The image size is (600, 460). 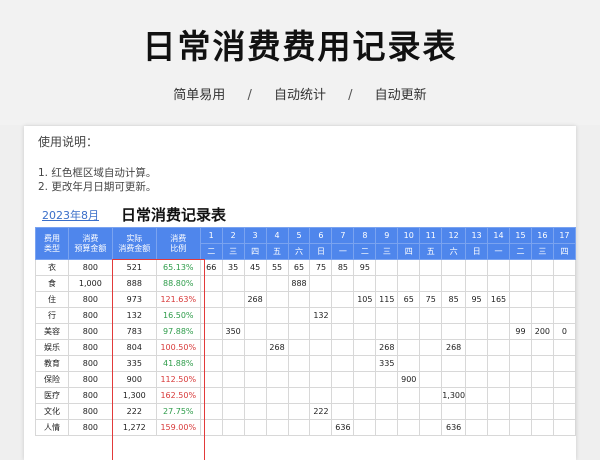 What do you see at coordinates (498, 299) in the screenshot?
I see `cell-day-amount: 165` at bounding box center [498, 299].